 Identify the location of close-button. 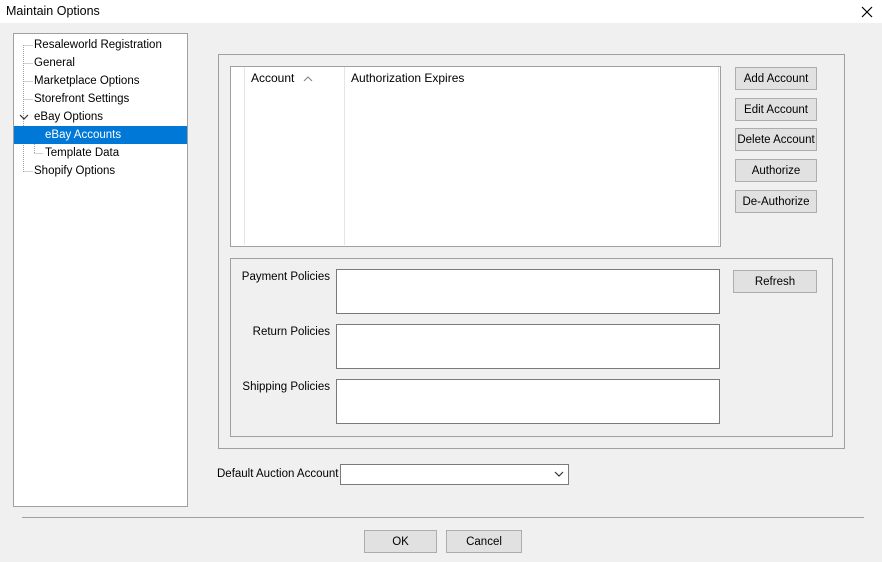
(867, 11).